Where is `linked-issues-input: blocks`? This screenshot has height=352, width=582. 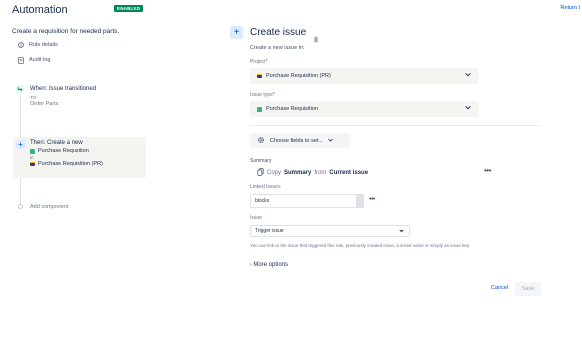
linked-issues-input: blocks is located at coordinates (307, 201).